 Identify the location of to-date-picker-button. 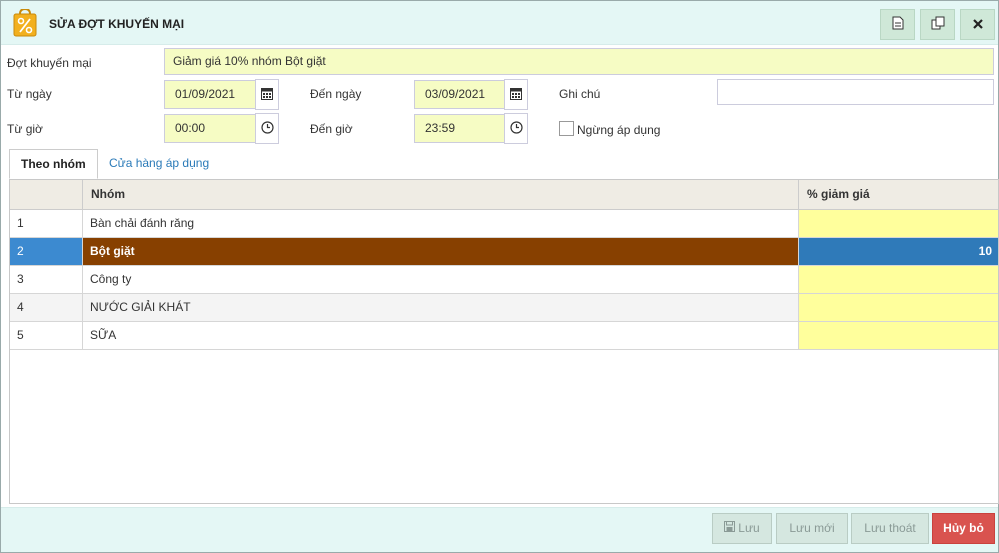
(516, 94).